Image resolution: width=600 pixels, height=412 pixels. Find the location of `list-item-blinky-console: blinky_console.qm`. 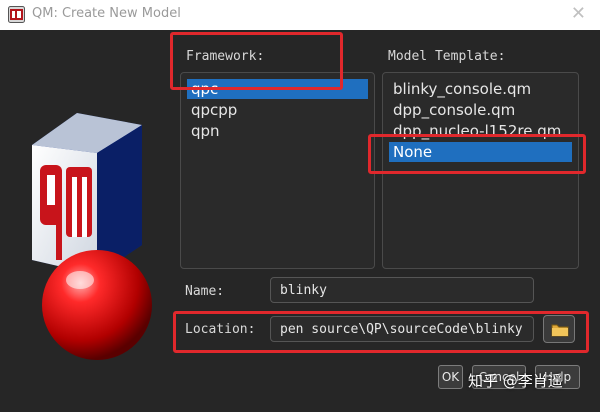

list-item-blinky-console: blinky_console.qm is located at coordinates (480, 89).